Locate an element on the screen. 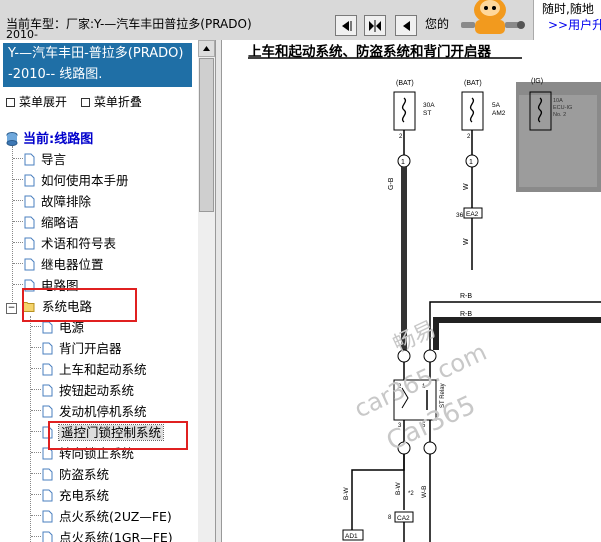 The width and height of the screenshot is (601, 542). collapse-toggle-icon: − is located at coordinates (11, 308).